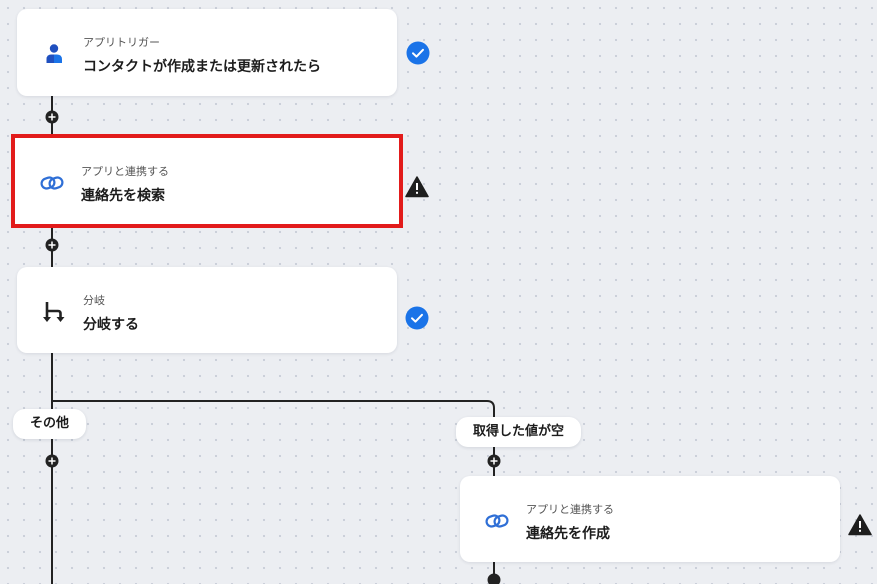 This screenshot has width=877, height=584. What do you see at coordinates (50, 424) in the screenshot?
I see `branch-label-other: その他` at bounding box center [50, 424].